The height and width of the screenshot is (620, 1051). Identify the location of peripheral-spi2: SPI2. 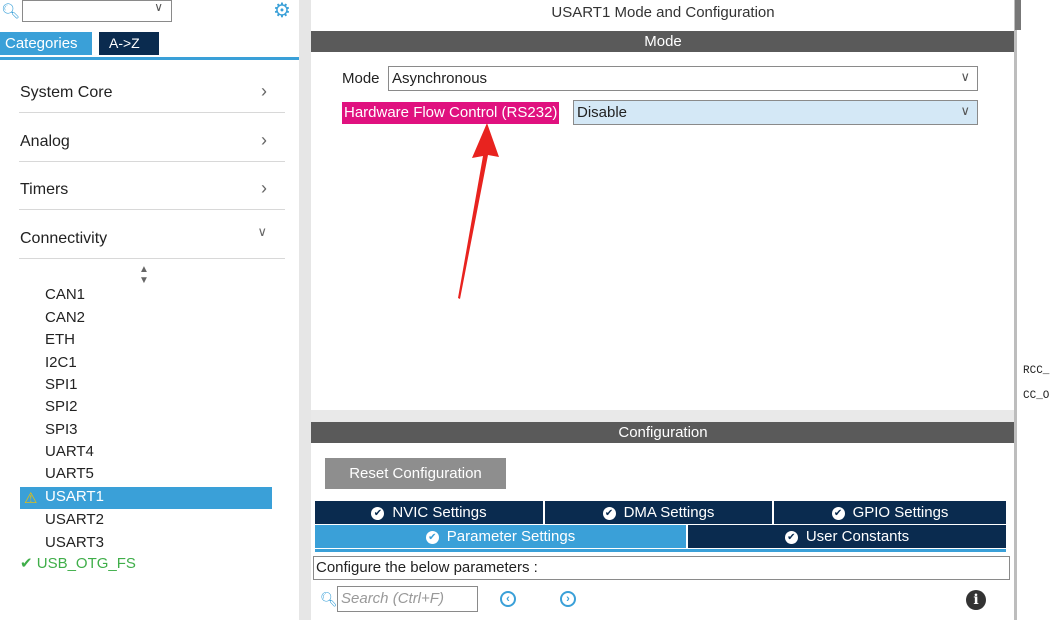
(61, 407).